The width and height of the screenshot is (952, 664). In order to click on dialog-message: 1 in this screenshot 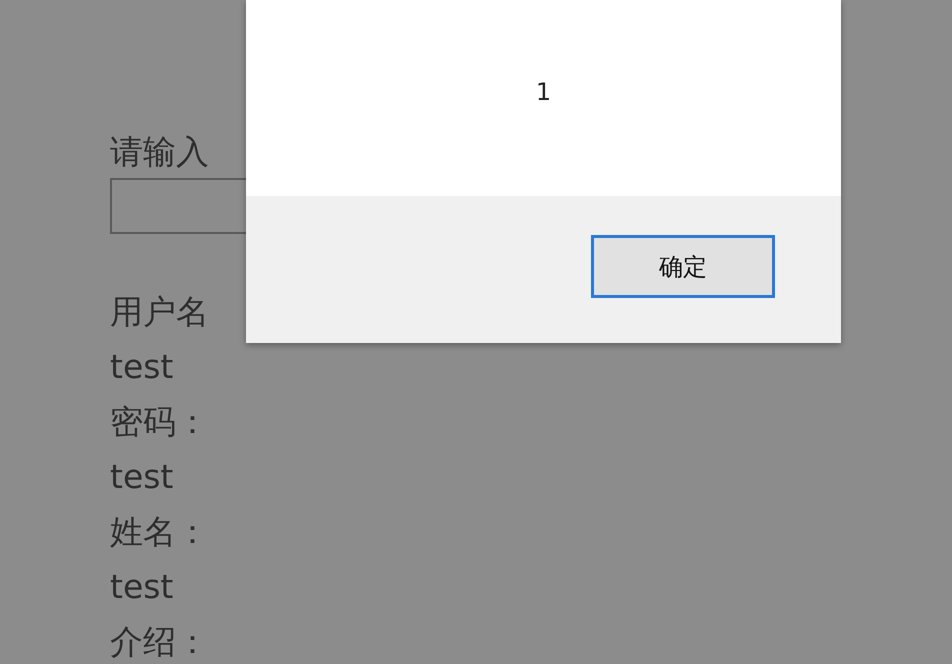, I will do `click(544, 92)`.